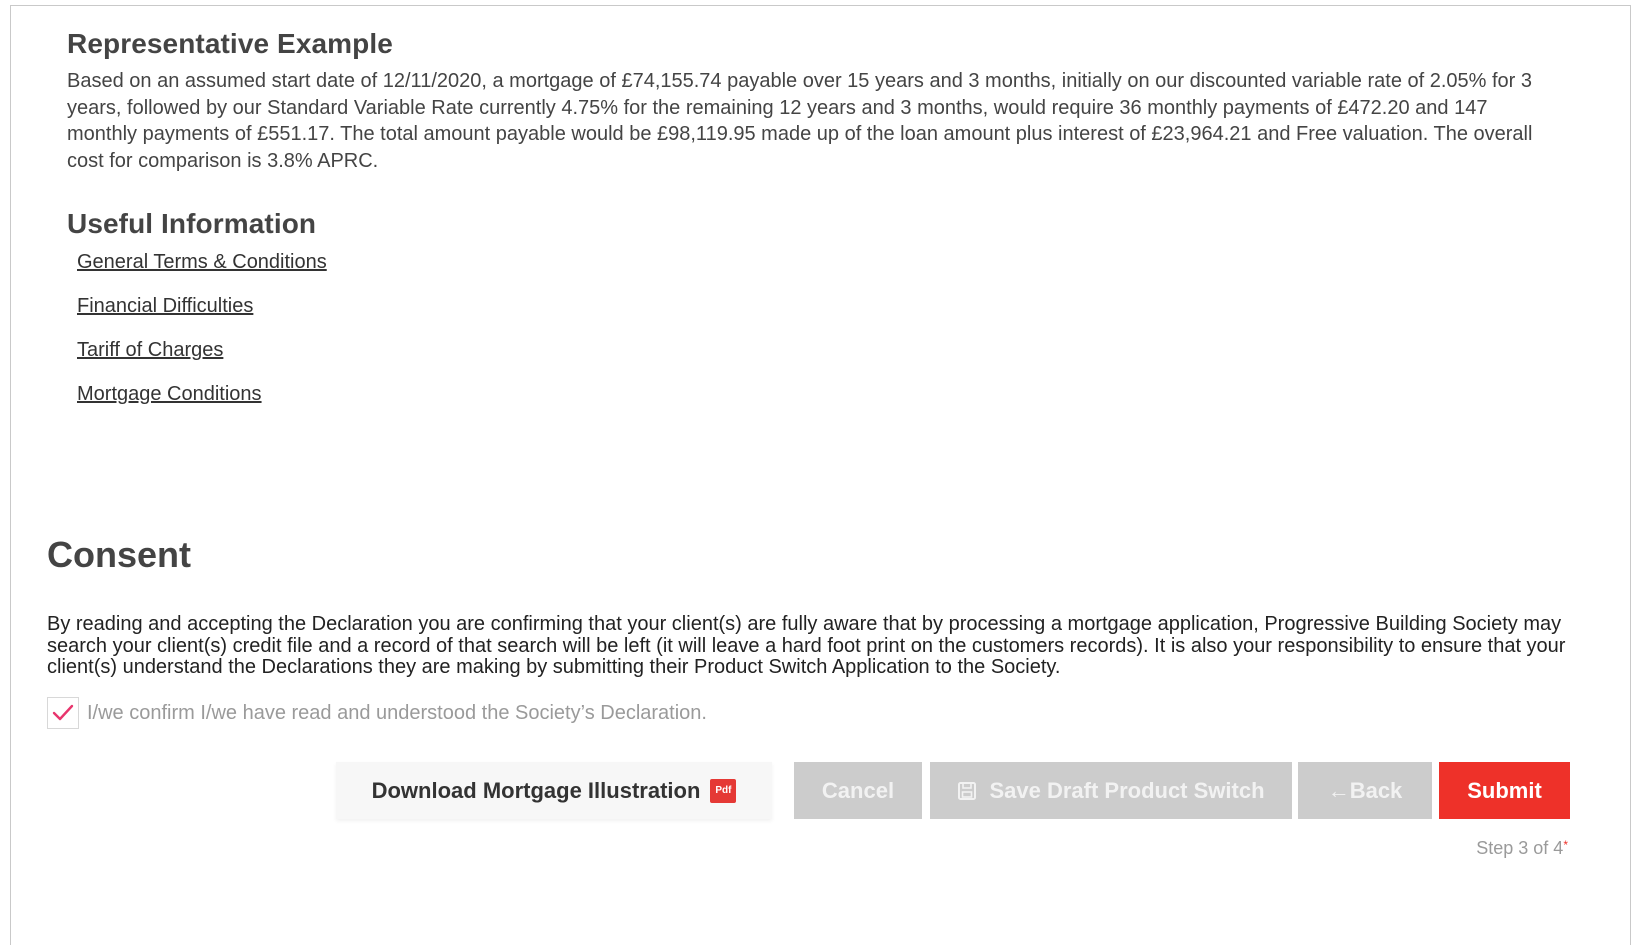 The width and height of the screenshot is (1634, 945). I want to click on step-required-marker: *, so click(1565, 845).